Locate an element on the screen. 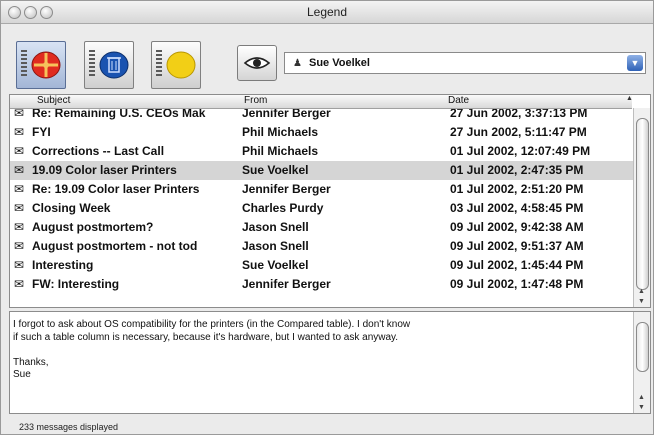 The height and width of the screenshot is (435, 654). blue-label-button is located at coordinates (109, 65).